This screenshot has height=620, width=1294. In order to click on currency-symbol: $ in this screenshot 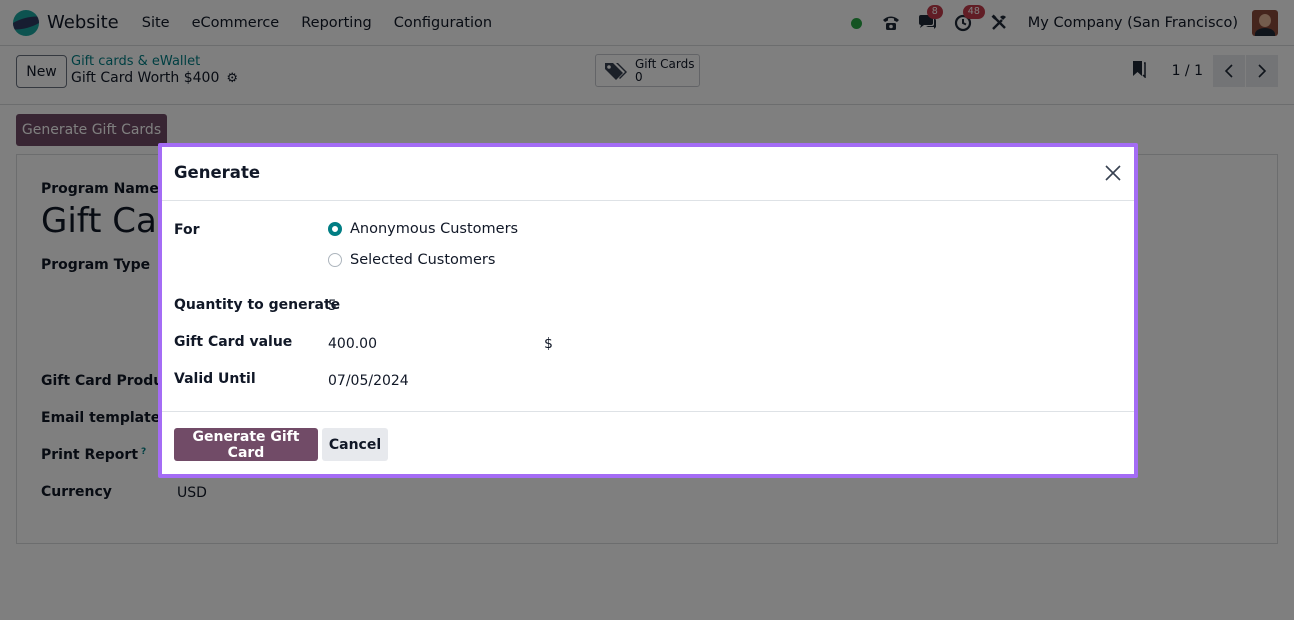, I will do `click(548, 344)`.